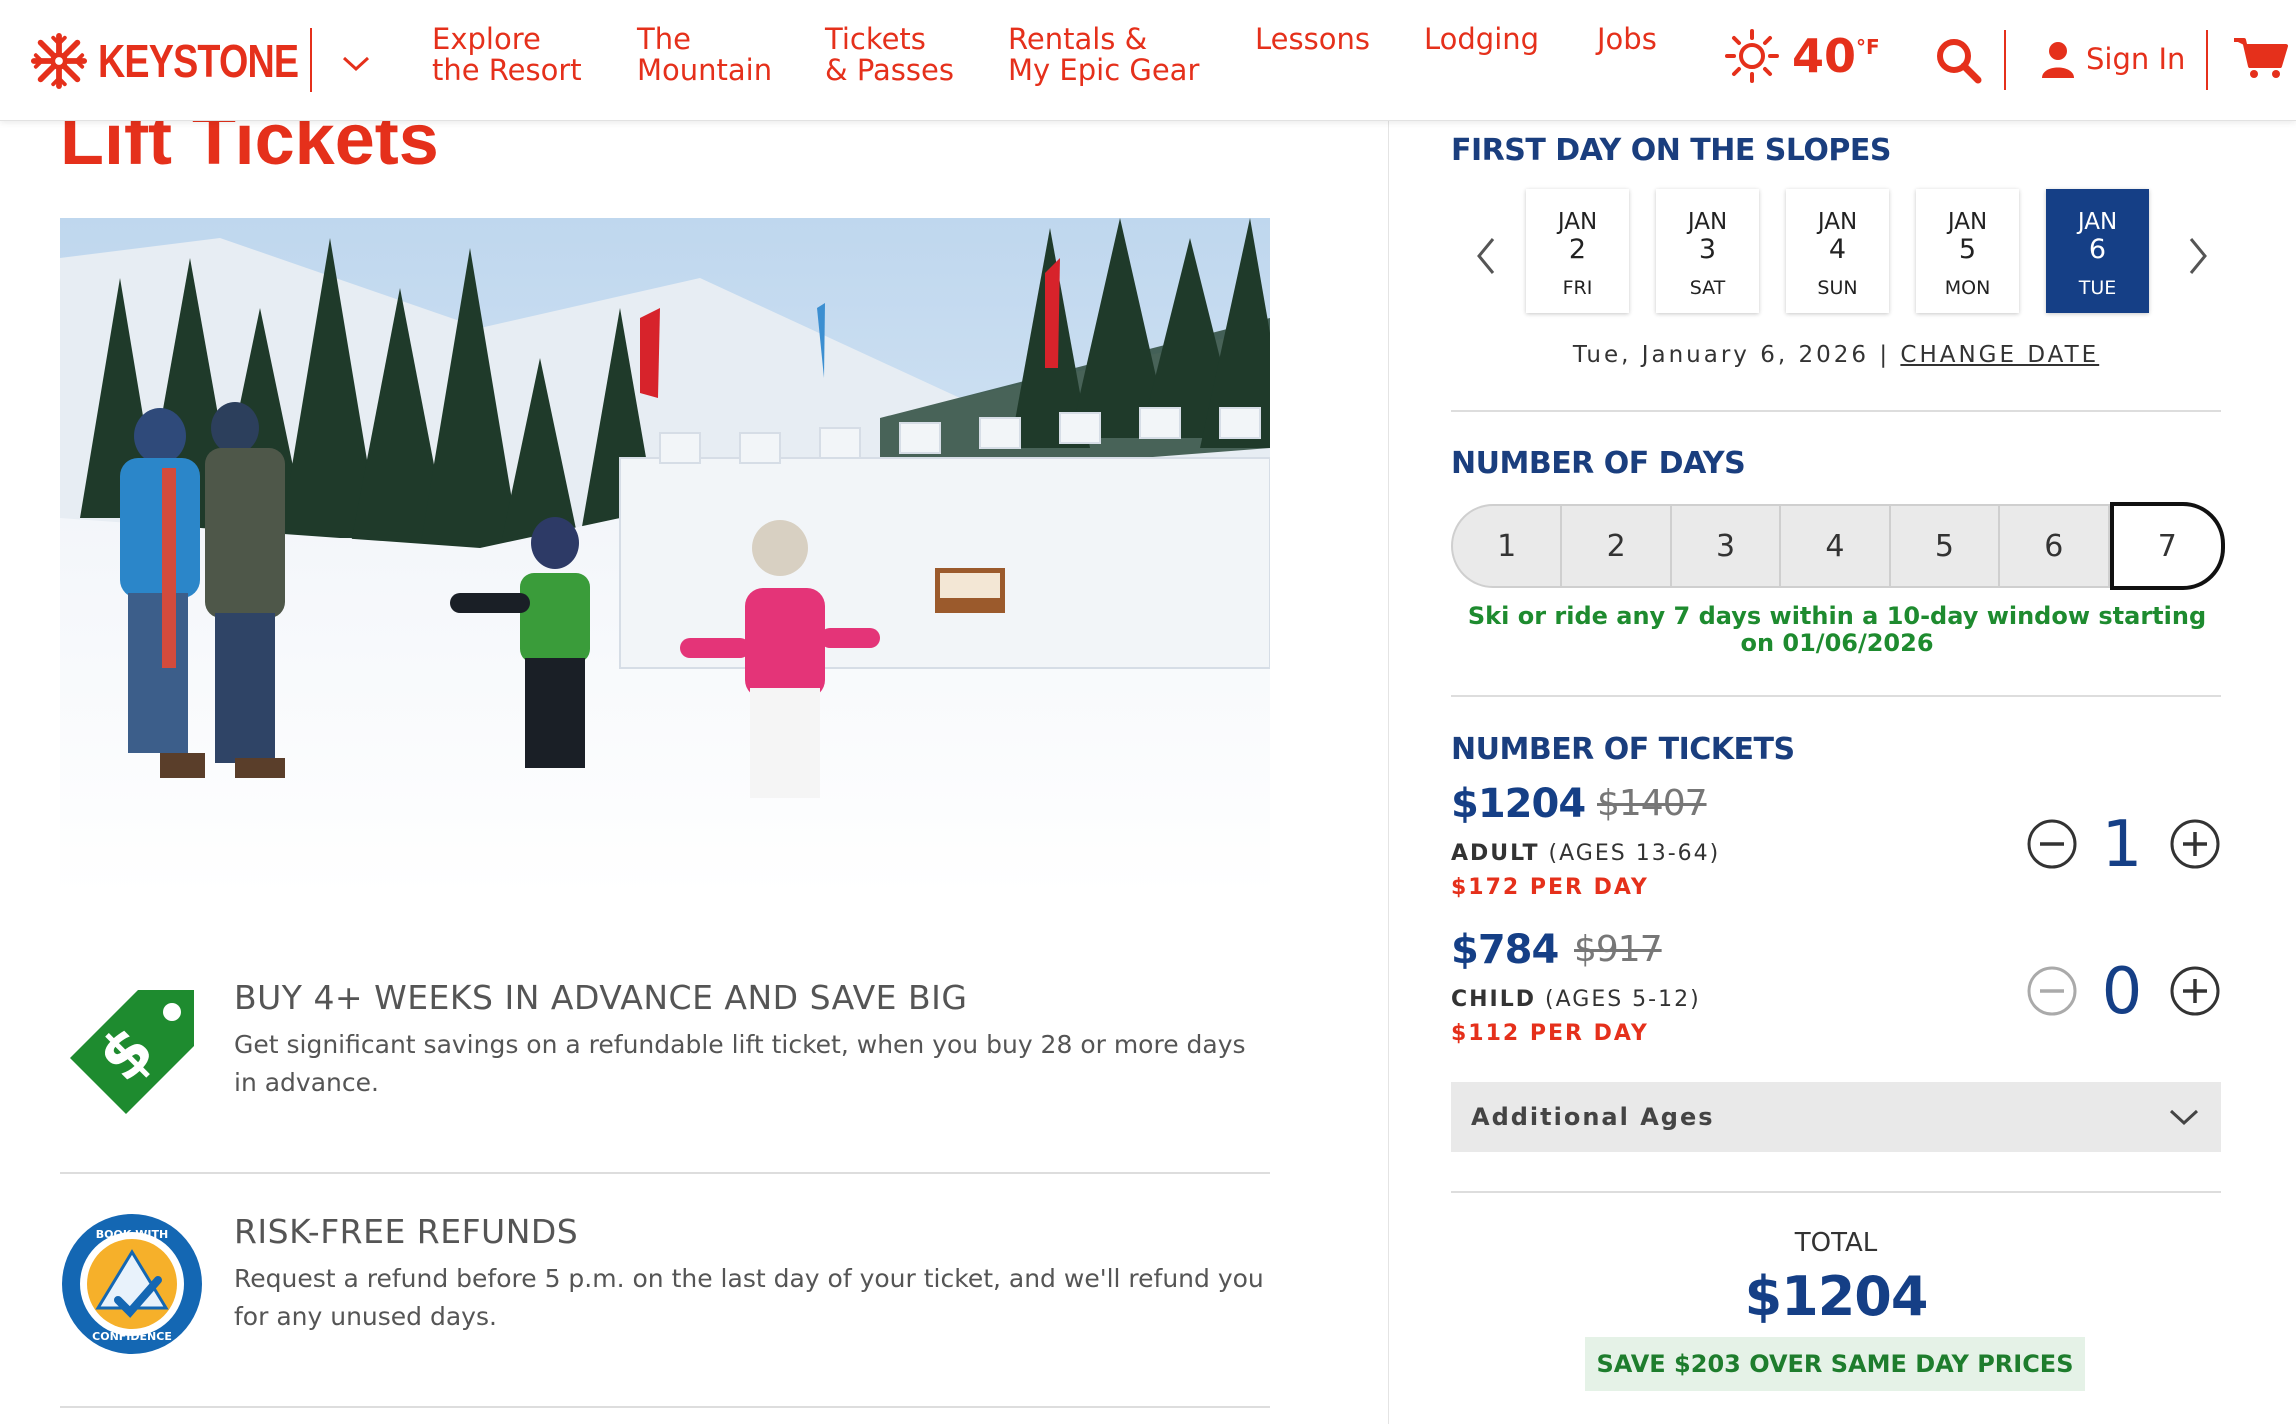 The height and width of the screenshot is (1424, 2296). What do you see at coordinates (2052, 991) in the screenshot?
I see `child-decrement-button` at bounding box center [2052, 991].